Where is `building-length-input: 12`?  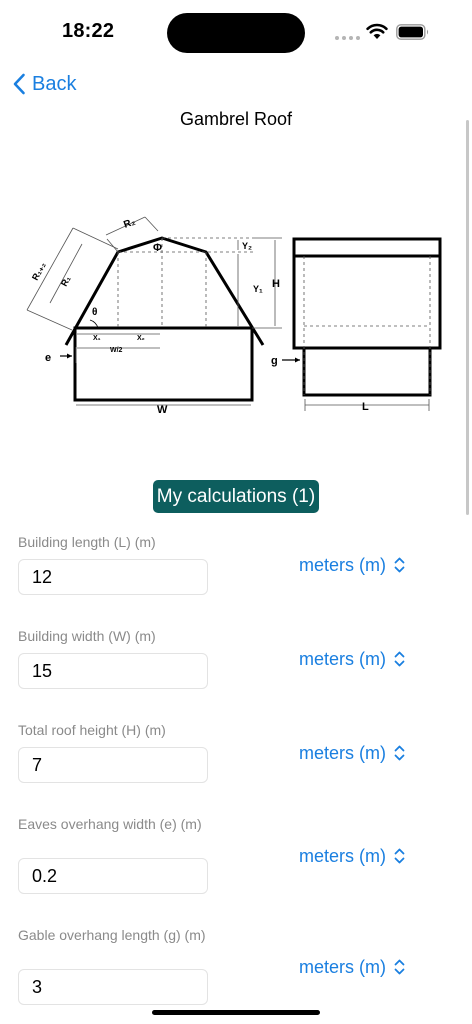 building-length-input: 12 is located at coordinates (113, 577).